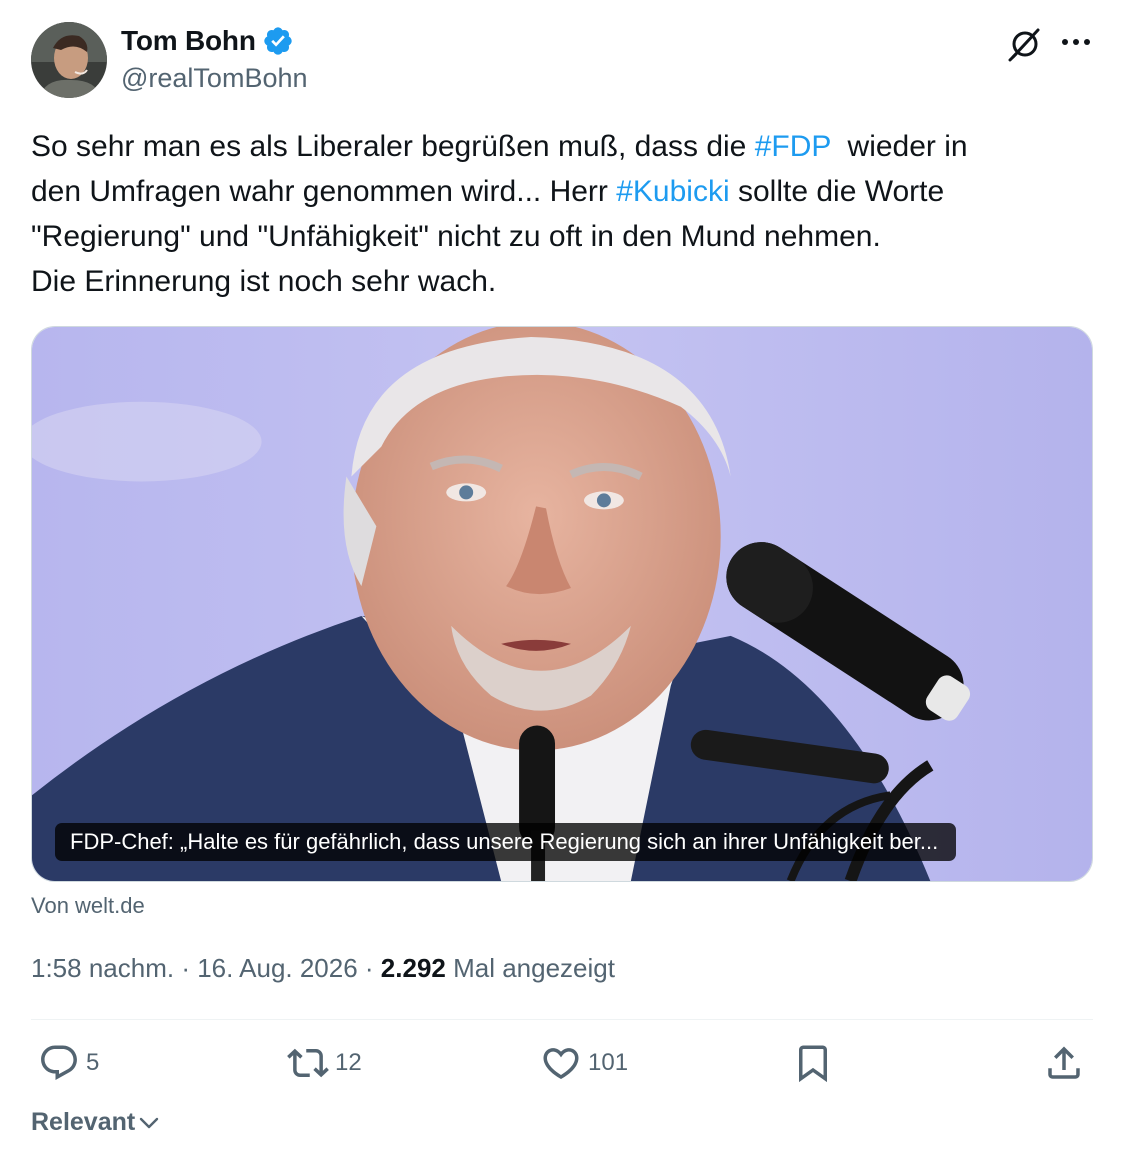 The width and height of the screenshot is (1123, 1162). What do you see at coordinates (561, 1064) in the screenshot?
I see `heart-icon` at bounding box center [561, 1064].